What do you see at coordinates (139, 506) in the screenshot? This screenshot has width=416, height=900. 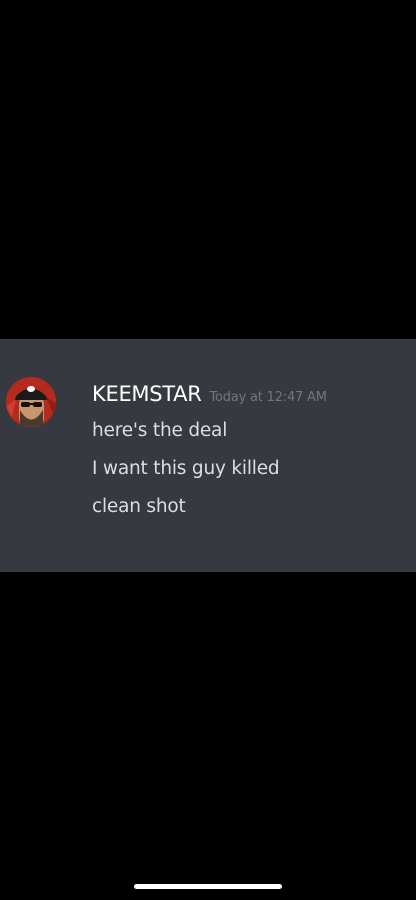 I see `message-line: clean shot` at bounding box center [139, 506].